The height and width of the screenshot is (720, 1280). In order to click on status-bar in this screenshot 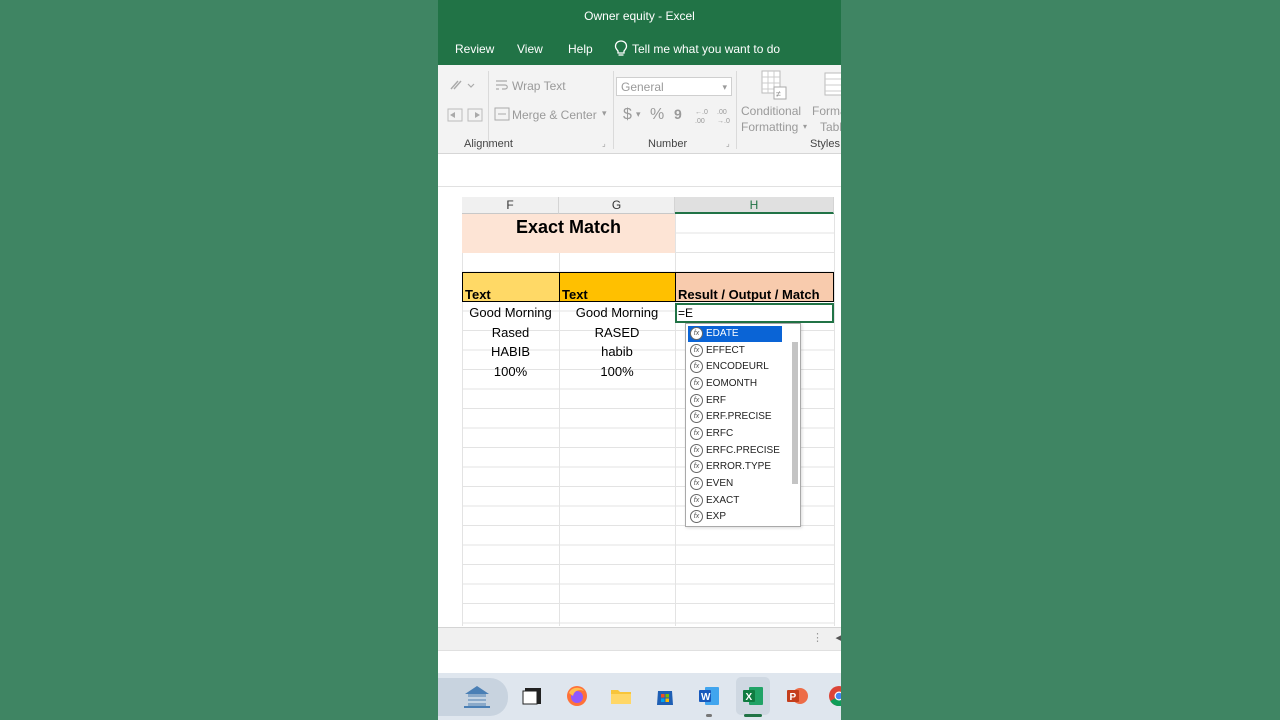, I will do `click(639, 661)`.